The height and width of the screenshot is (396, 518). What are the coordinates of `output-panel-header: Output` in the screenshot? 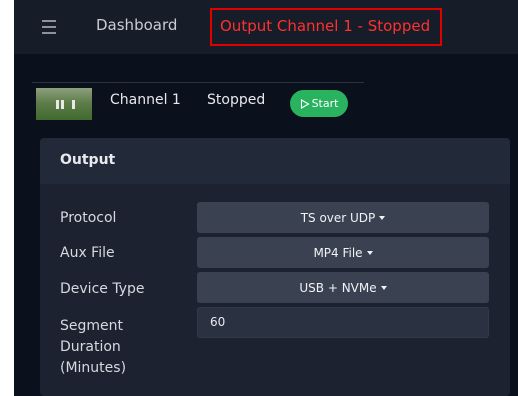 It's located at (275, 161).